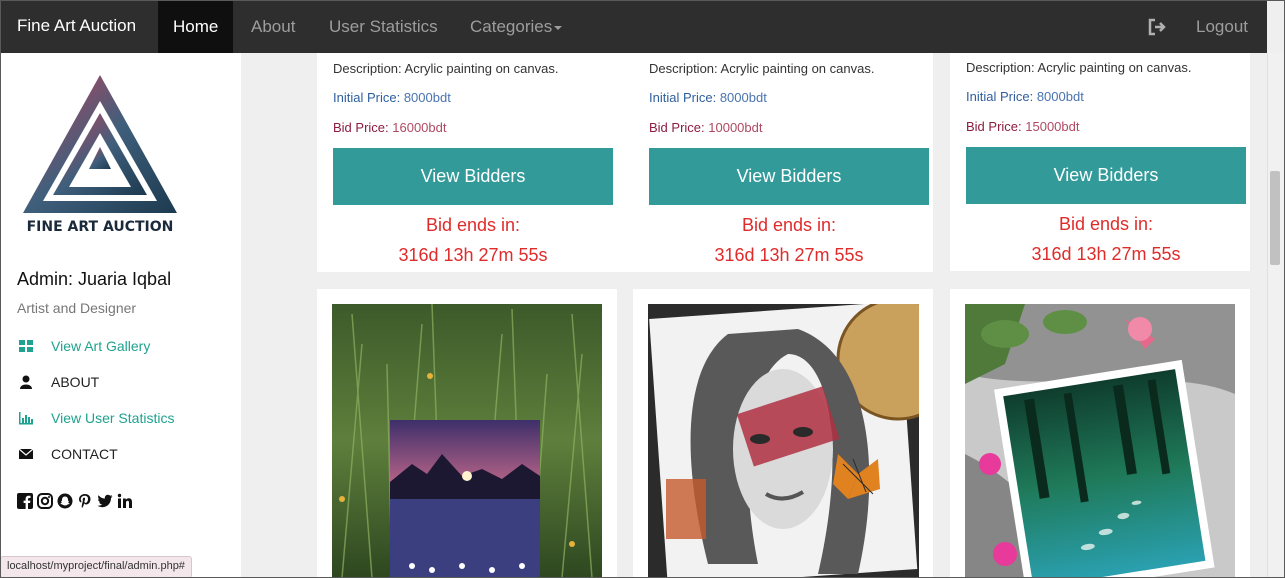  I want to click on pinterest-icon, so click(85, 501).